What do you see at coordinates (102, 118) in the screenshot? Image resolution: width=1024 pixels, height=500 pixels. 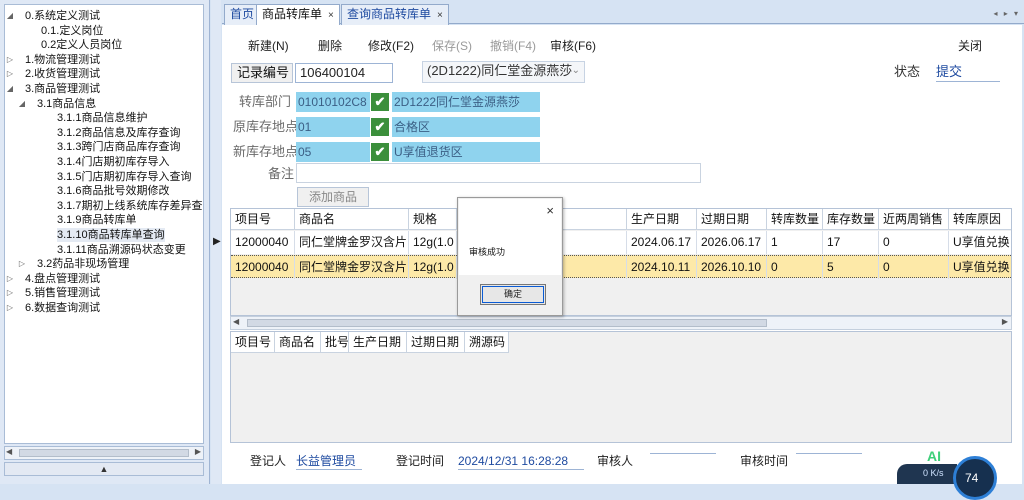 I see `tree-item: 3.1.1商品信息维护` at bounding box center [102, 118].